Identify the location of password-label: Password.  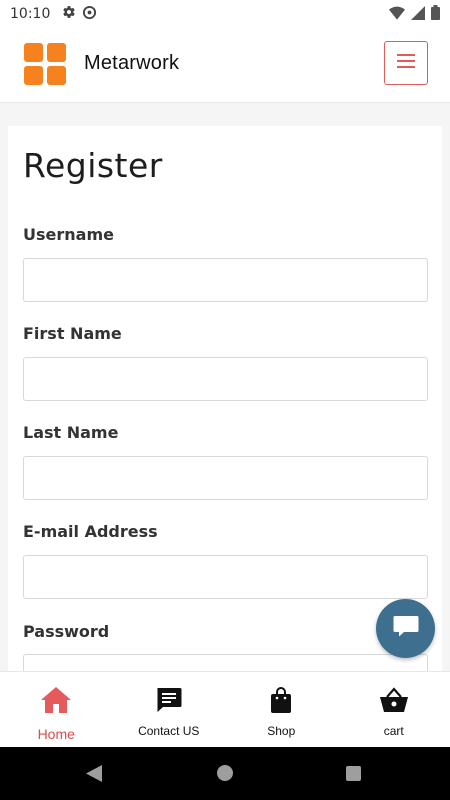
(66, 631).